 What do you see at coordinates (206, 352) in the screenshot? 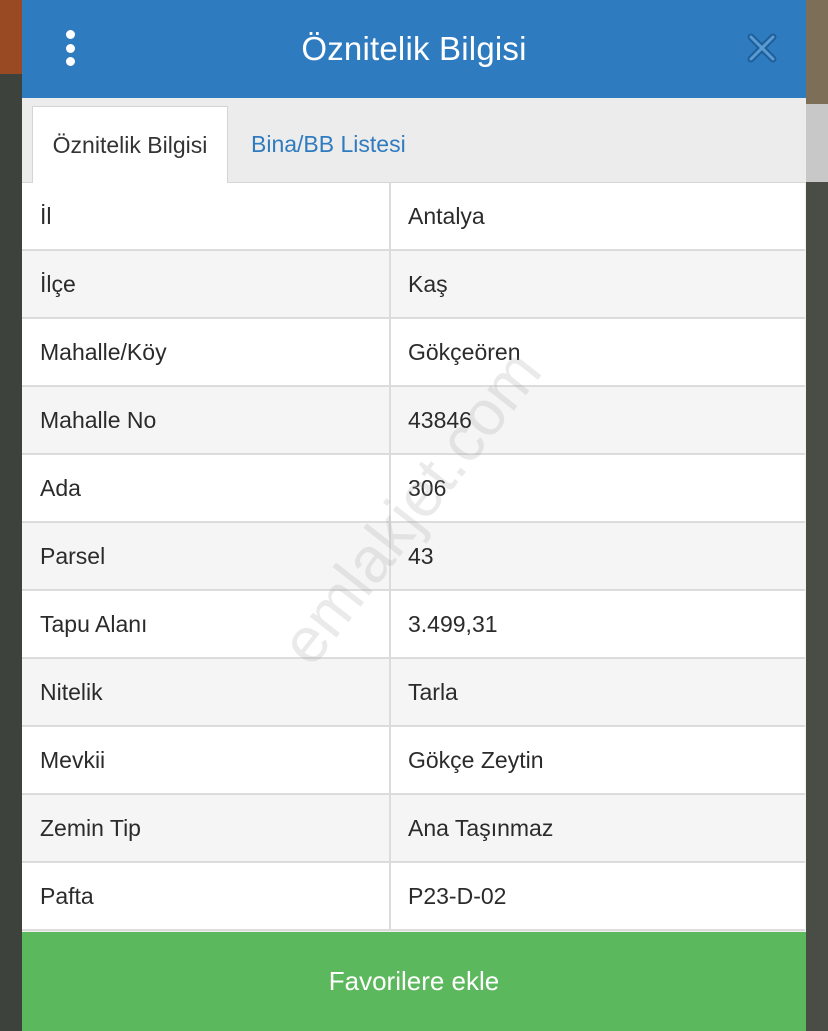
I see `attribute-key: Mahalle/Köy` at bounding box center [206, 352].